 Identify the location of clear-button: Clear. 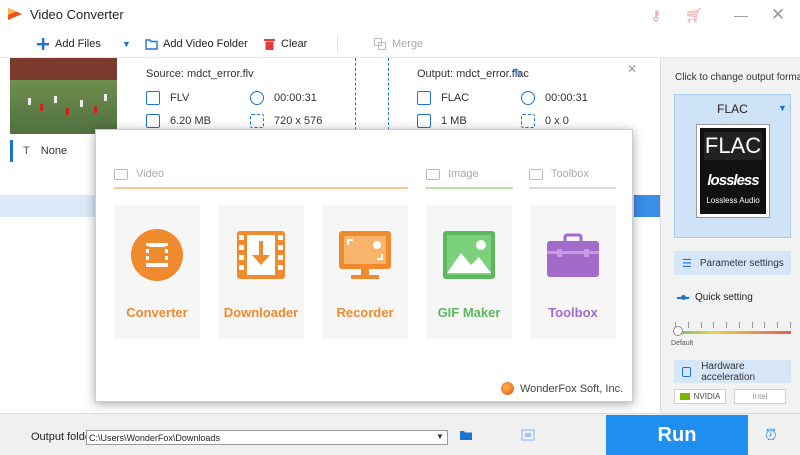
(284, 44).